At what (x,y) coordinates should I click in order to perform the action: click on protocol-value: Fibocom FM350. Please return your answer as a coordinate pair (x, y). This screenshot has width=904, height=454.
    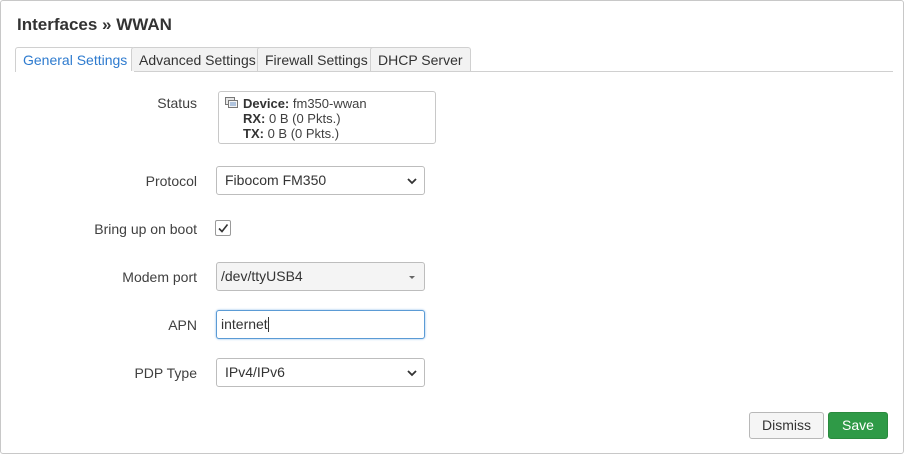
    Looking at the image, I should click on (276, 180).